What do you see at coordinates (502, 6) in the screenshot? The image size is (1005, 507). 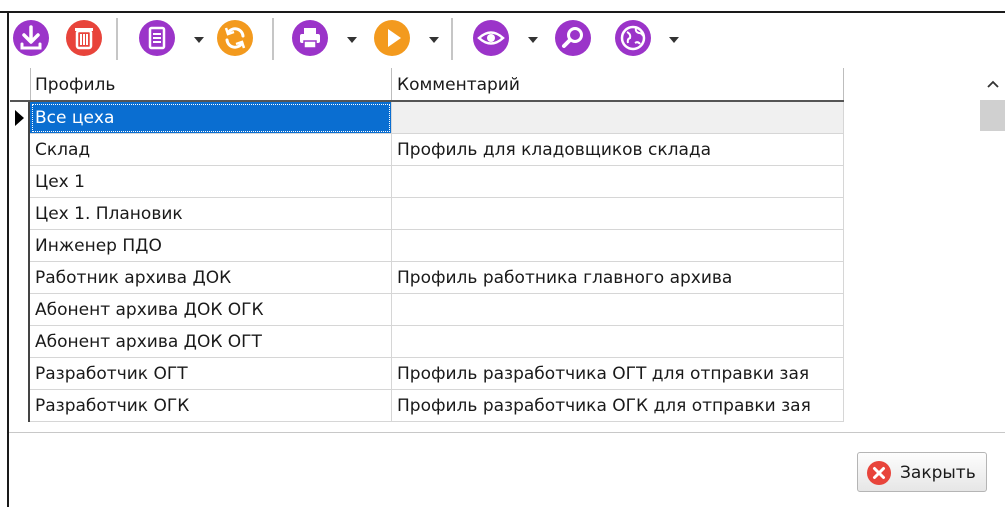 I see `window-frame-top` at bounding box center [502, 6].